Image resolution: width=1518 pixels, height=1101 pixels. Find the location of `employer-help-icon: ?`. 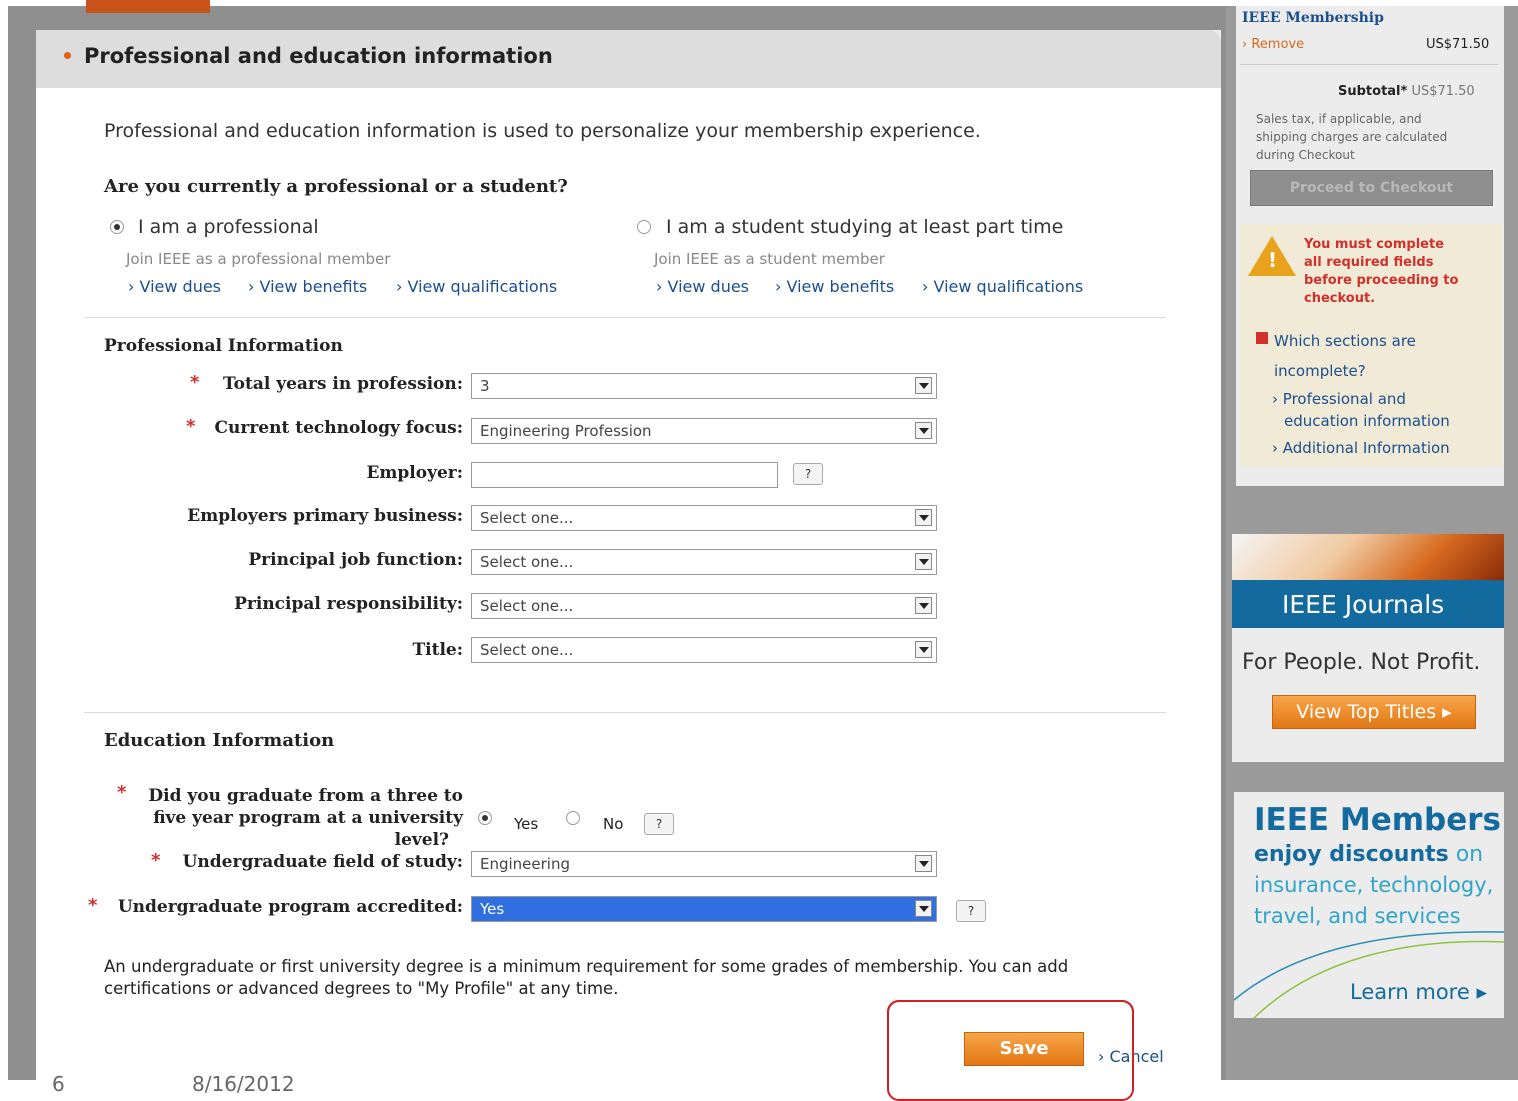

employer-help-icon: ? is located at coordinates (808, 474).